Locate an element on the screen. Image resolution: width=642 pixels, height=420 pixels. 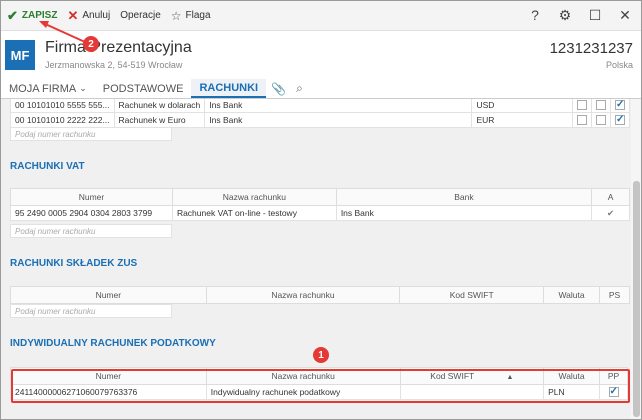
company-country: Polska is located at coordinates (619, 65).